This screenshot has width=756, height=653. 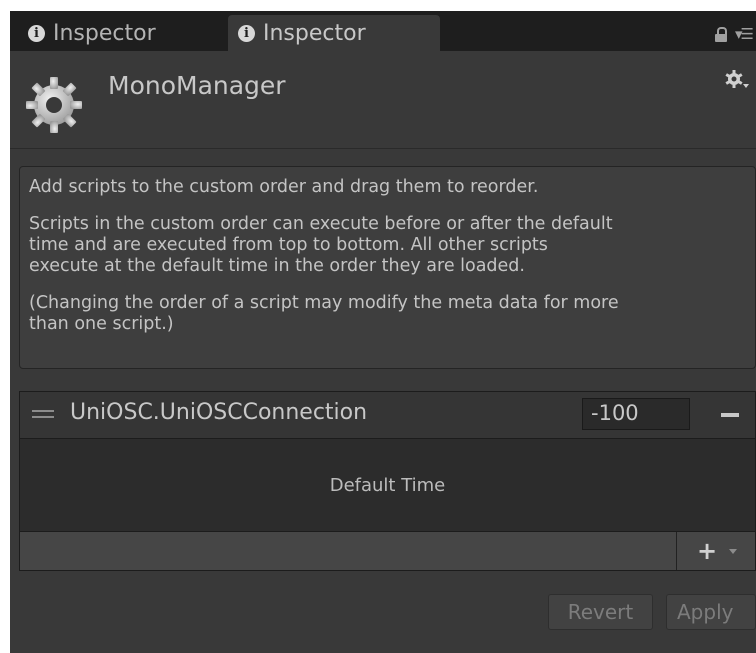 I want to click on add-script-button: +, so click(x=716, y=551).